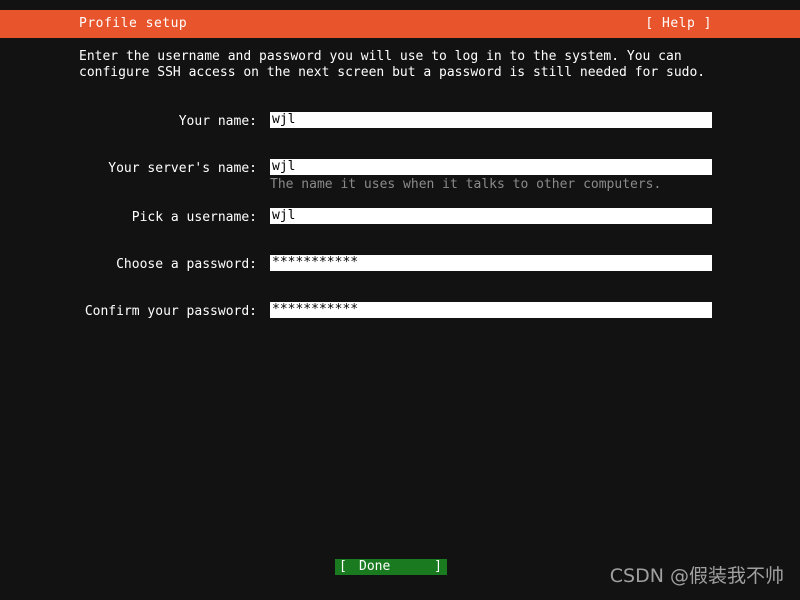  Describe the element at coordinates (400, 24) in the screenshot. I see `header-bar: Profile setup [ Help ]` at that location.